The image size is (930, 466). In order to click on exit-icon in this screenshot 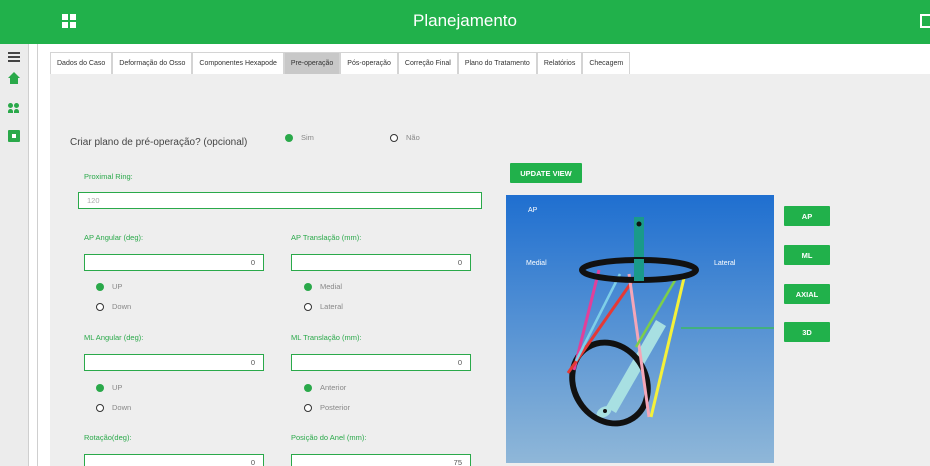, I will do `click(925, 21)`.